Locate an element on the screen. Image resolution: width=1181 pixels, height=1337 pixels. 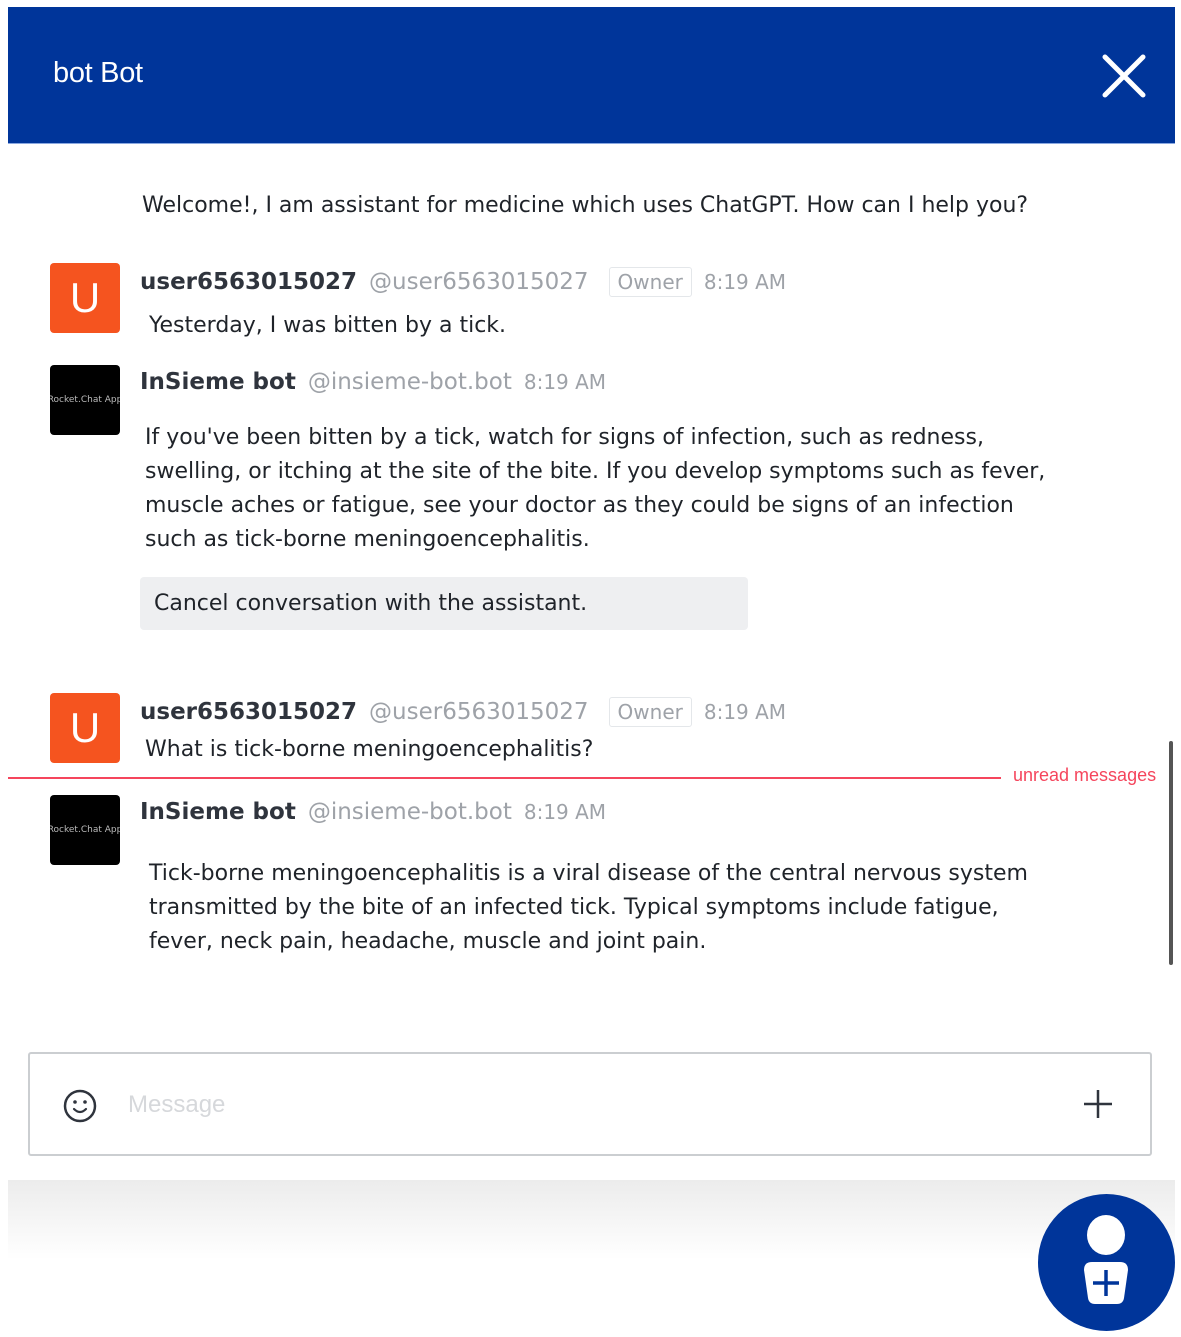
user-plus-icon is located at coordinates (1106, 1259).